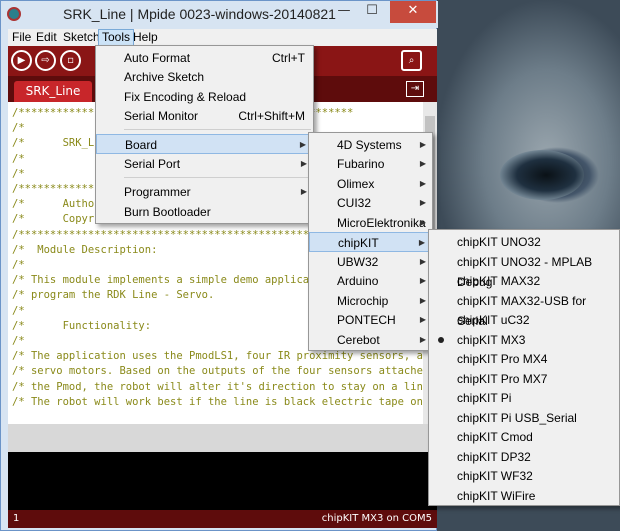 The height and width of the screenshot is (531, 620). Describe the element at coordinates (415, 89) in the screenshot. I see `tab-menu-icon: ⇥` at that location.